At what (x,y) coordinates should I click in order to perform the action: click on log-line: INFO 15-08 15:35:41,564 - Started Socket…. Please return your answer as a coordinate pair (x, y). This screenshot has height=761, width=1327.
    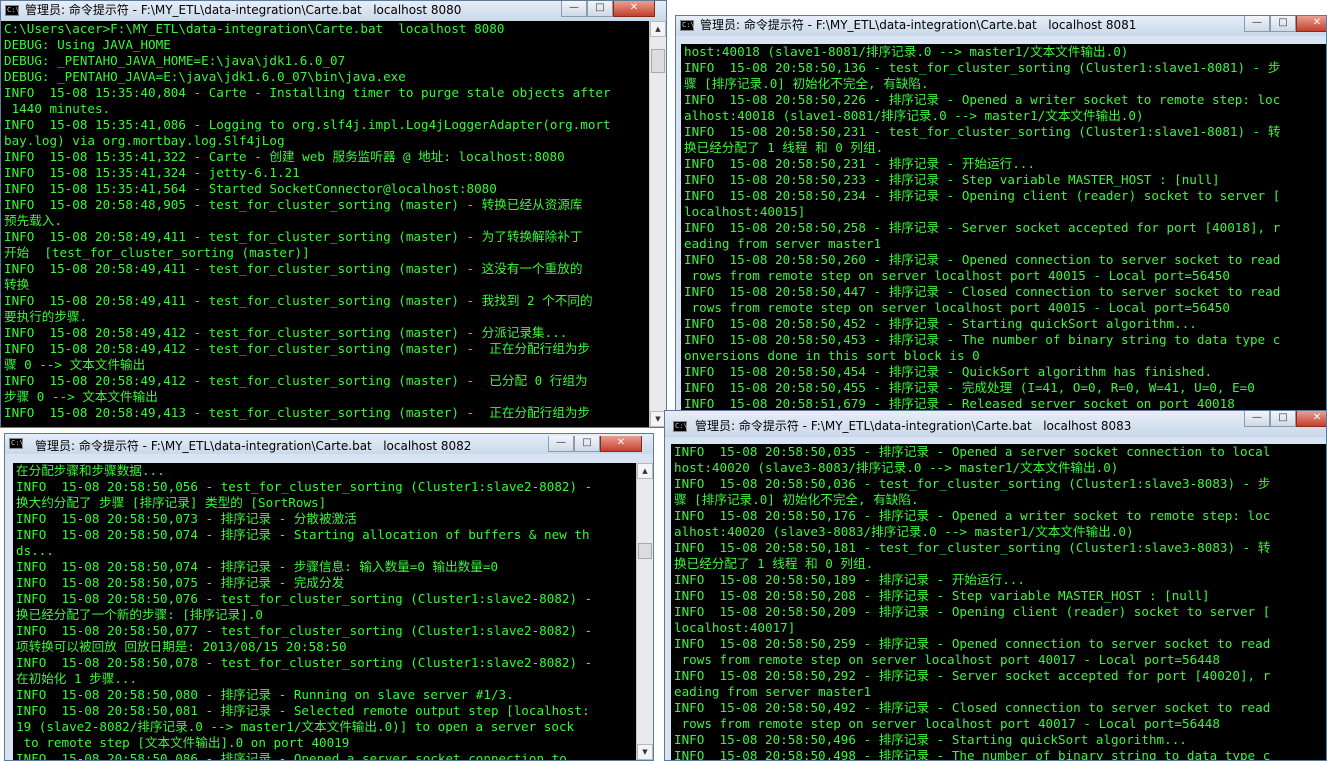
    Looking at the image, I should click on (250, 188).